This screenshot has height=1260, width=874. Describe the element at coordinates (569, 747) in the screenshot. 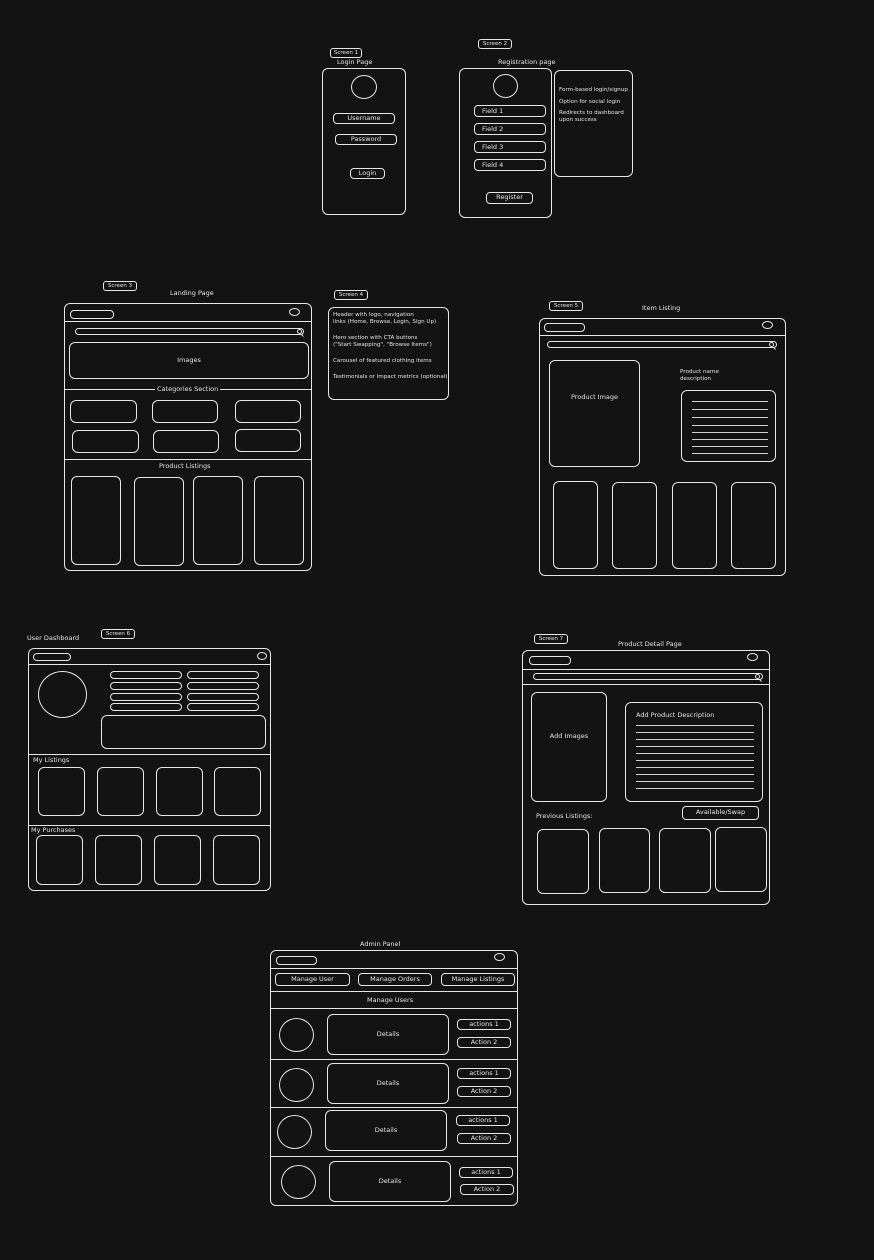

I see `add-images-box: Add Images` at that location.